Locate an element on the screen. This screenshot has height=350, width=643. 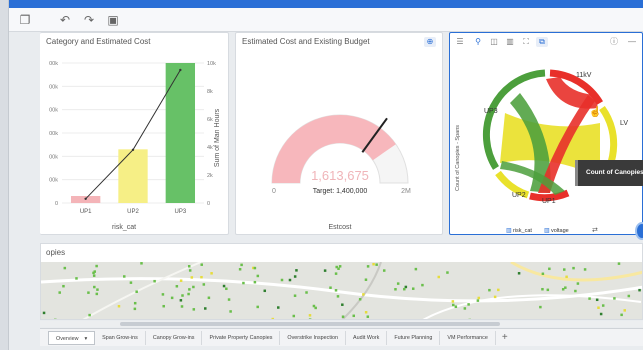
scroll-thumb is located at coordinates (310, 324).